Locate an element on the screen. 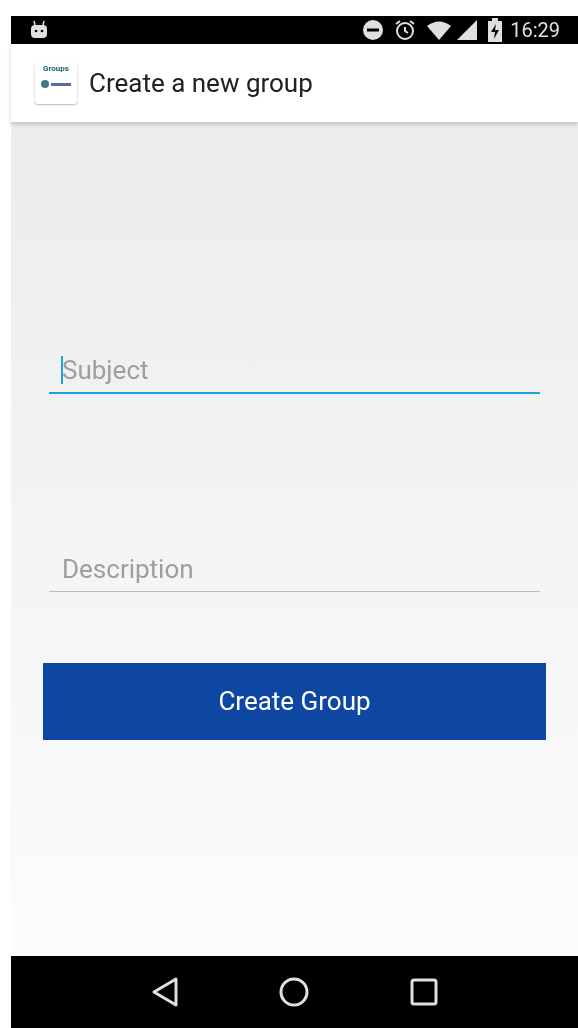 The width and height of the screenshot is (578, 1028). recent-apps-icon is located at coordinates (424, 992).